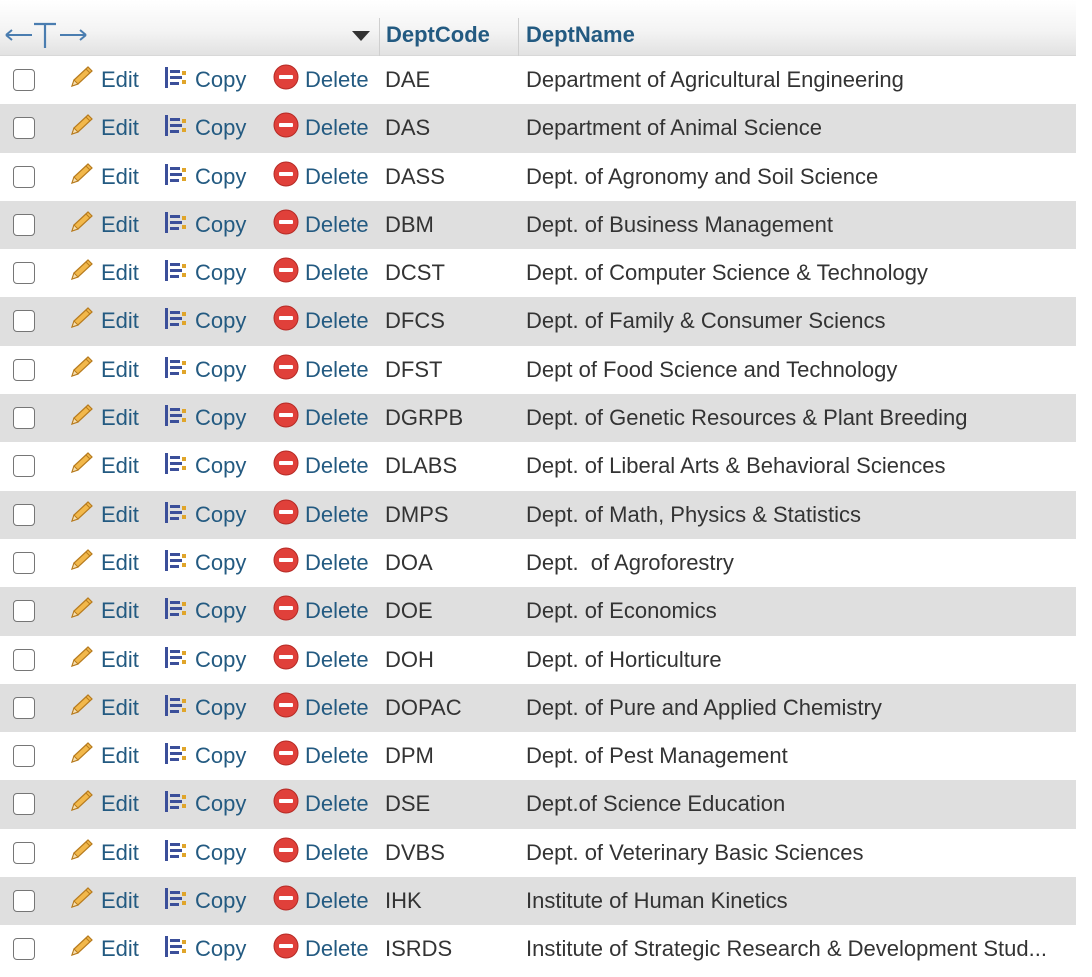 The image size is (1092, 977). Describe the element at coordinates (538, 563) in the screenshot. I see `table-row: Edit Copy Delete DOA Dept. of Agroforestry` at that location.